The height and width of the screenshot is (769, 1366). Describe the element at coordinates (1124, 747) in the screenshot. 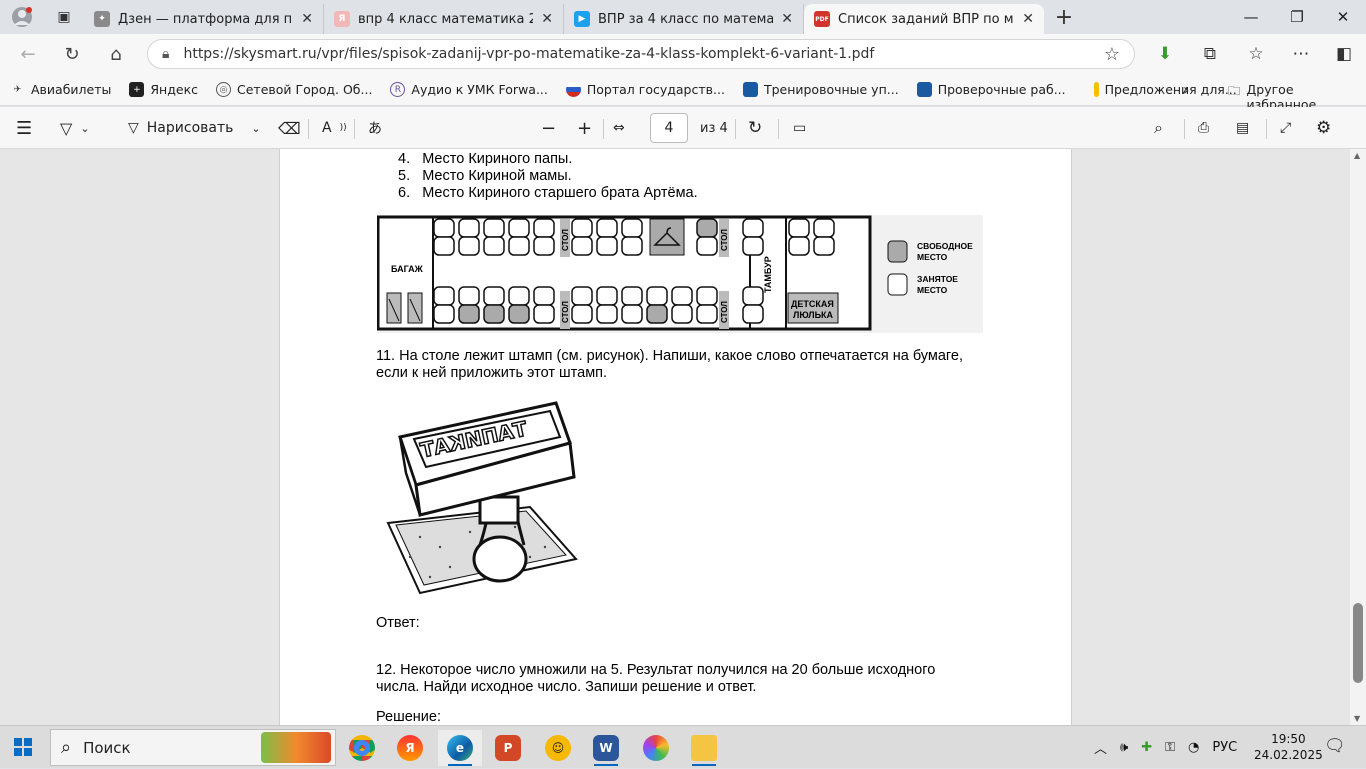

I see `volume-icon: 🕪︎` at that location.